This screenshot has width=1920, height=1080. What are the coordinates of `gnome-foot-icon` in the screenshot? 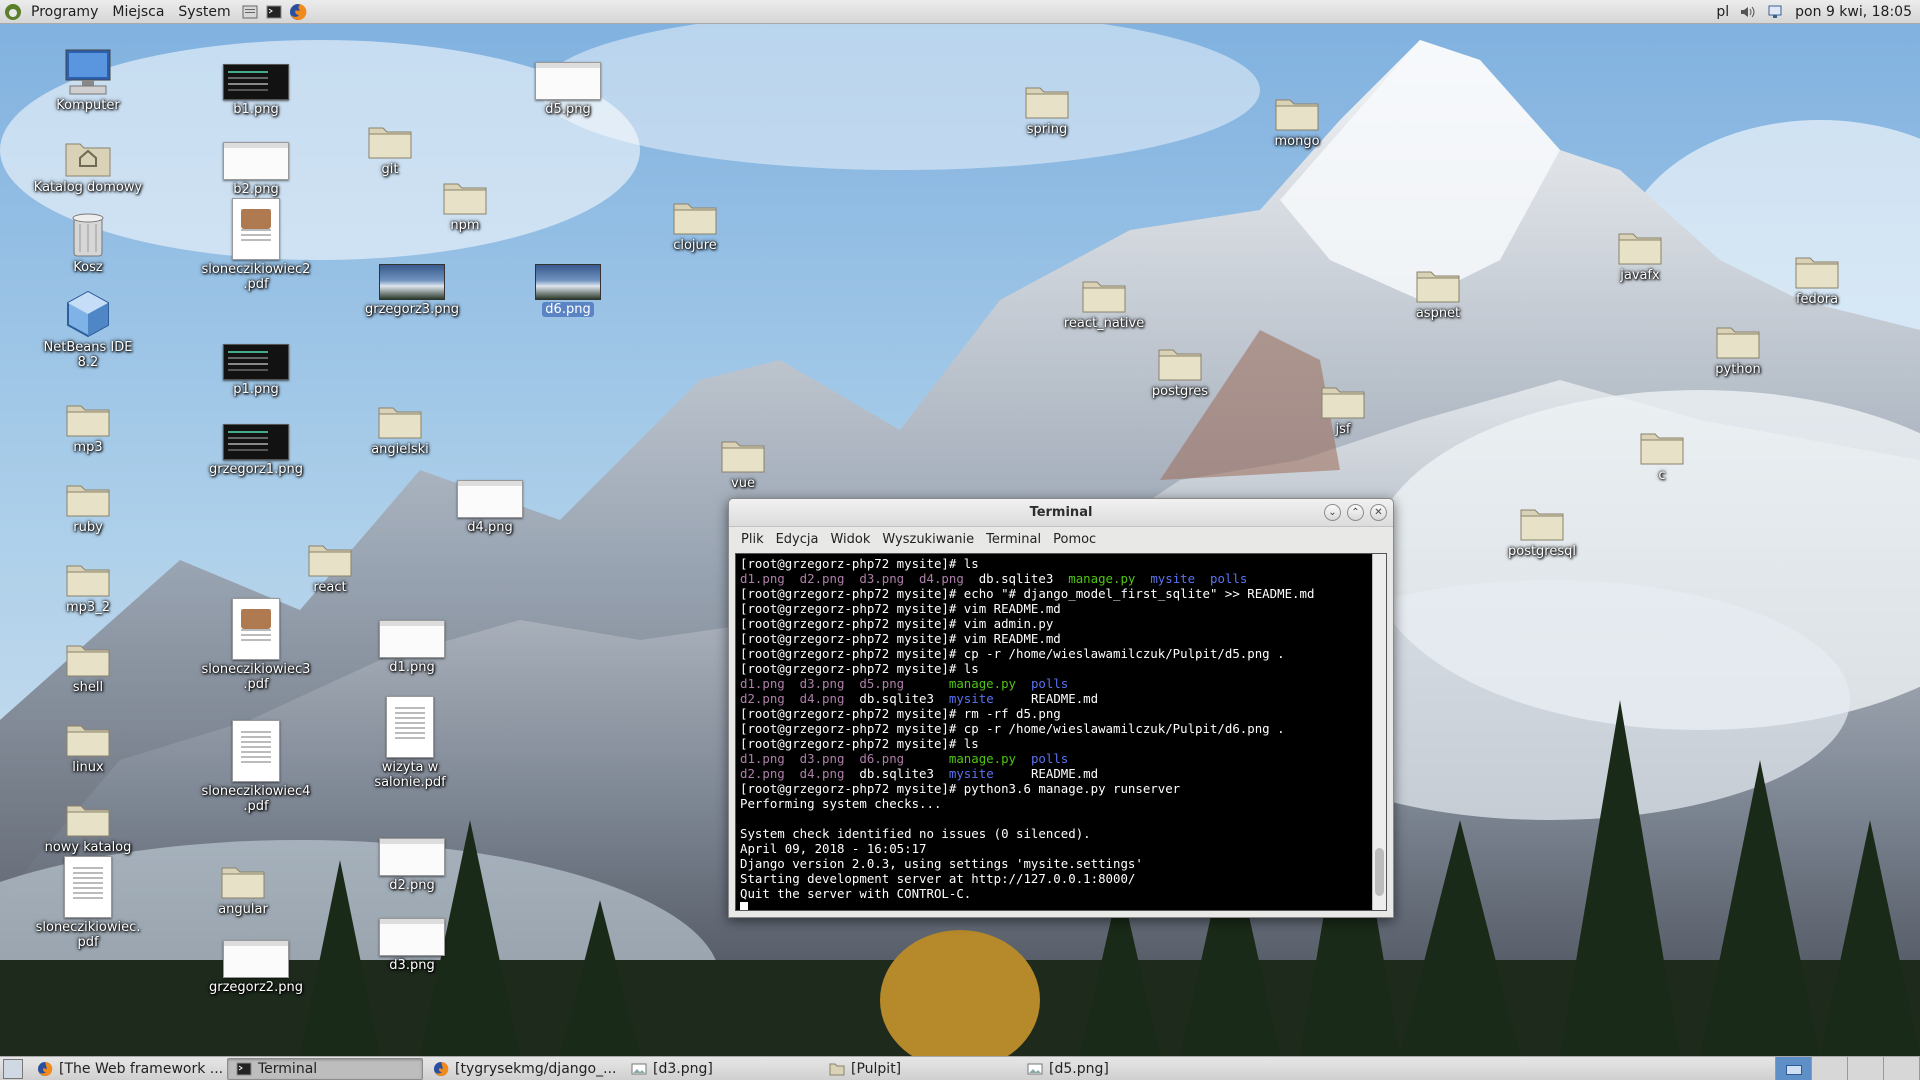 It's located at (13, 12).